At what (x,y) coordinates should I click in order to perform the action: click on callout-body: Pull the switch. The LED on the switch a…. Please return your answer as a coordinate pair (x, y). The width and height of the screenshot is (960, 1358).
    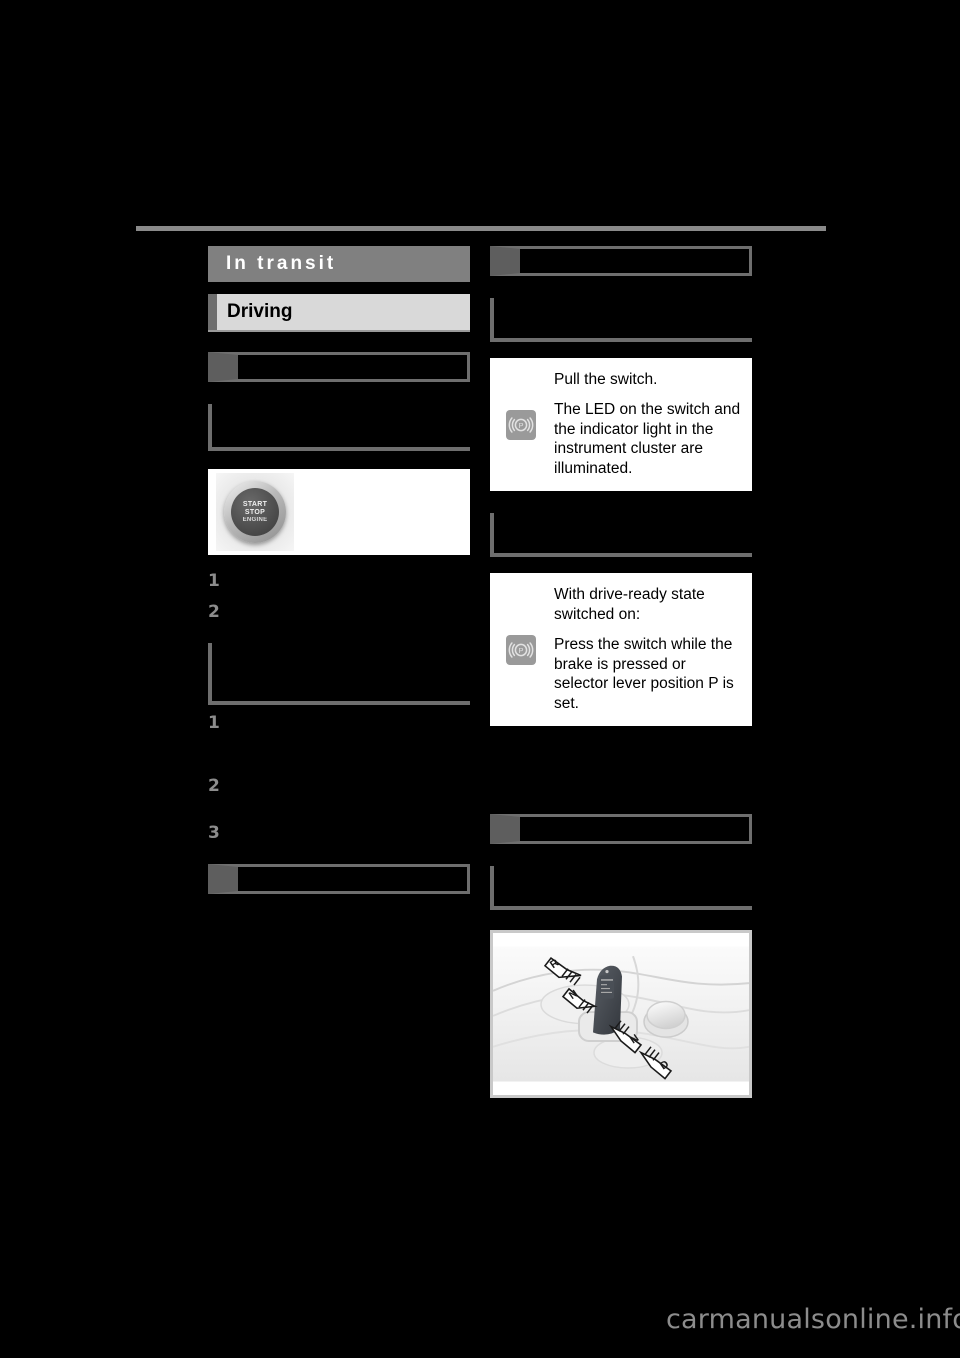
    Looking at the image, I should click on (648, 424).